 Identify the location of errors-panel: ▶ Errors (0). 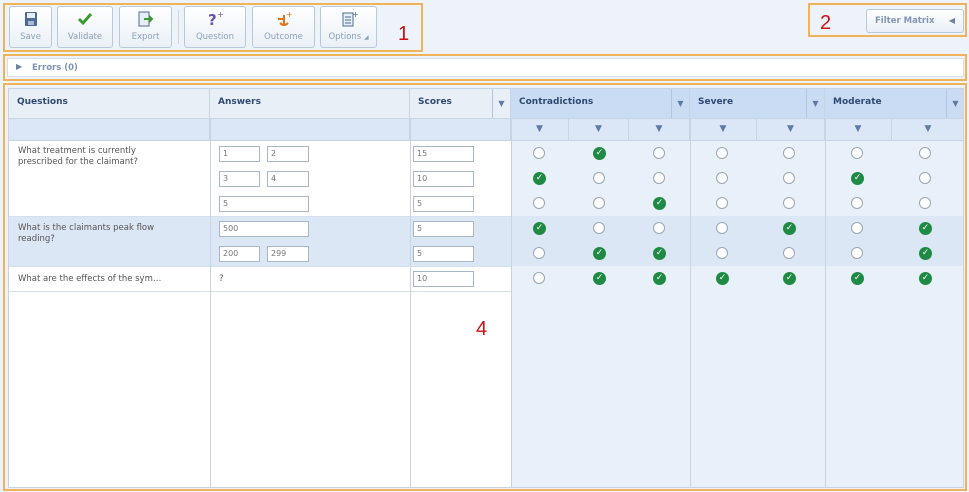
(485, 67).